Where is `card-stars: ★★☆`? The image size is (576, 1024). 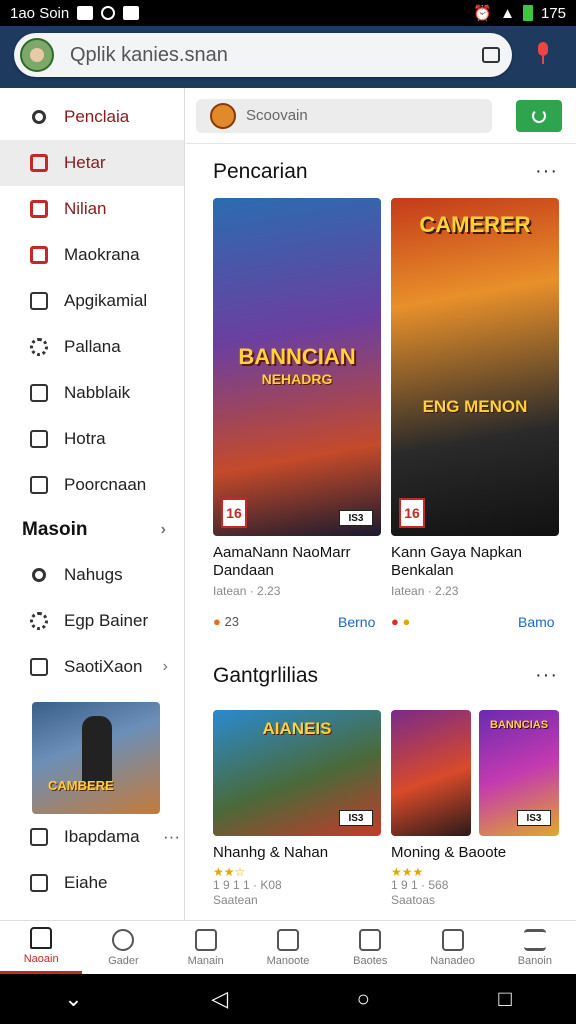 card-stars: ★★☆ is located at coordinates (229, 871).